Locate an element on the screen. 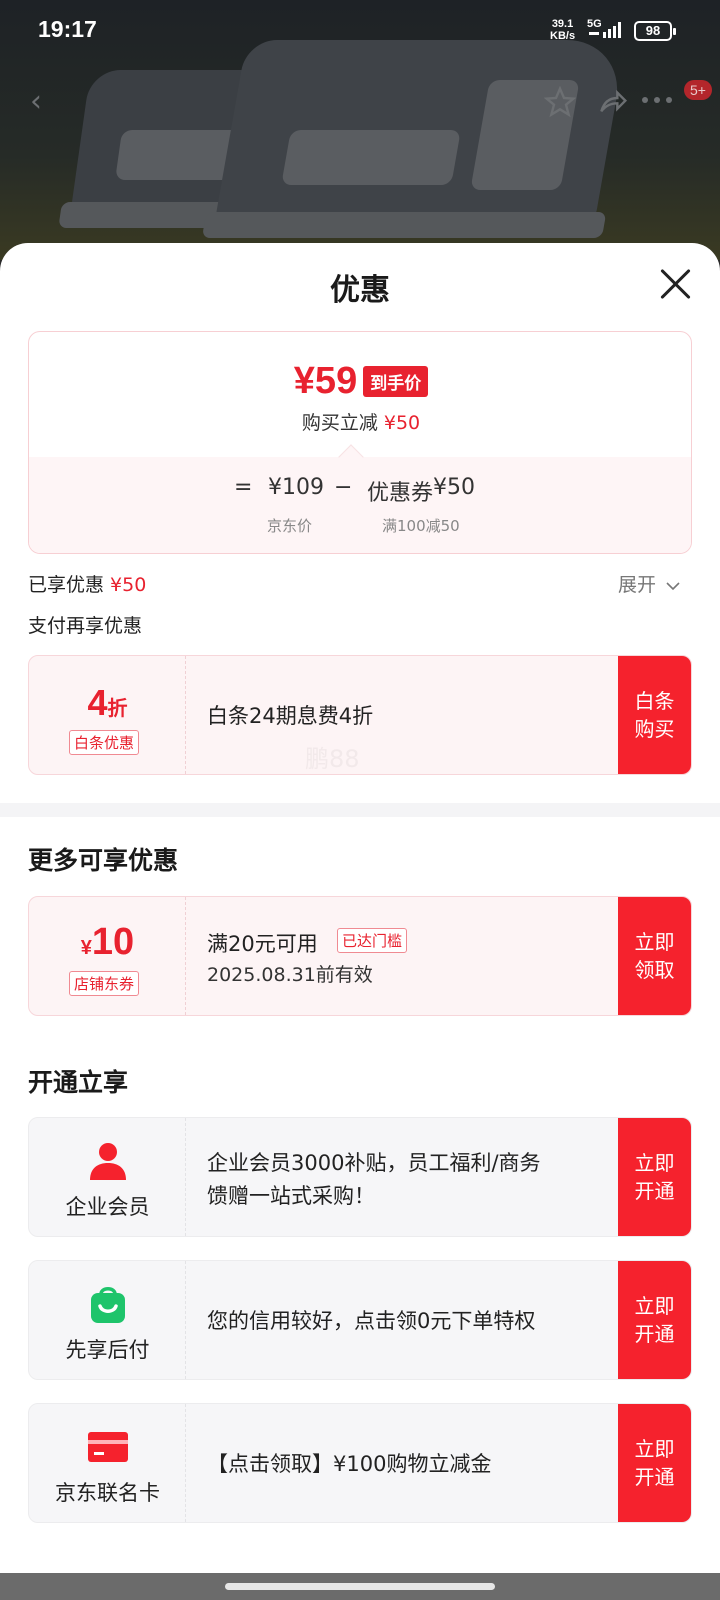 The height and width of the screenshot is (1600, 720). baitiao-tag: 白条优惠 is located at coordinates (104, 742).